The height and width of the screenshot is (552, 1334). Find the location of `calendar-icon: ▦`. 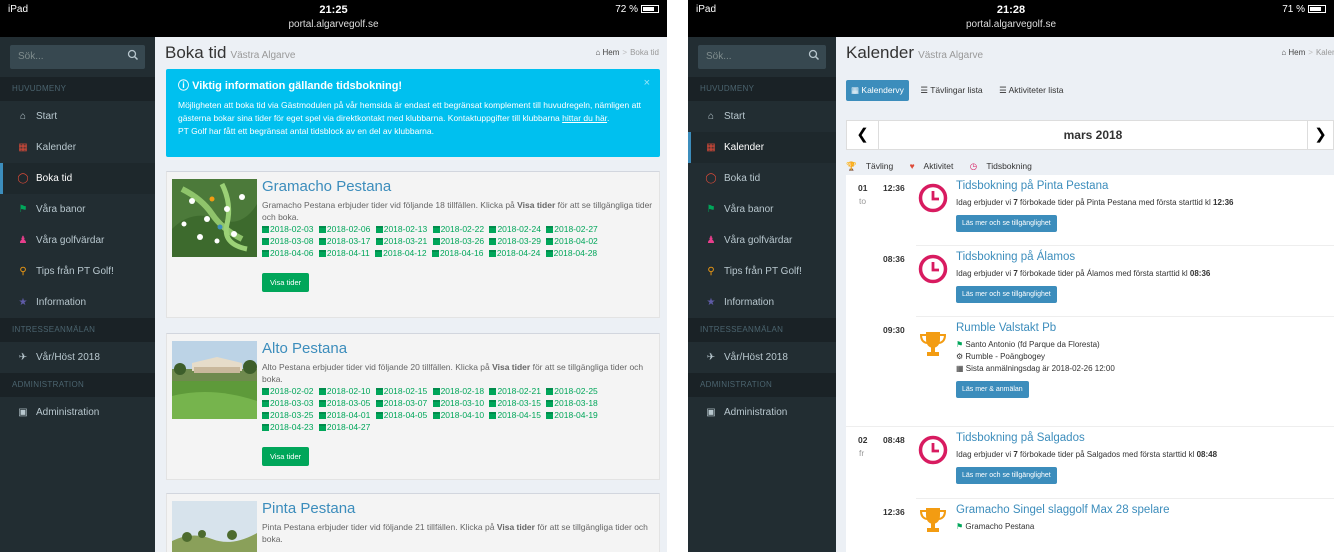

calendar-icon: ▦ is located at coordinates (960, 368).